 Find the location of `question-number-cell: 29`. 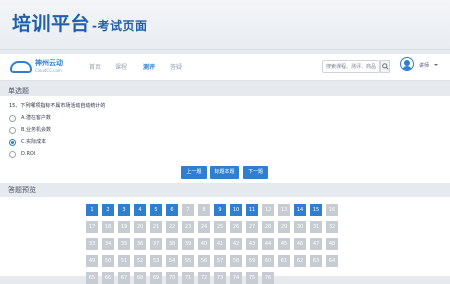

question-number-cell: 29 is located at coordinates (284, 227).